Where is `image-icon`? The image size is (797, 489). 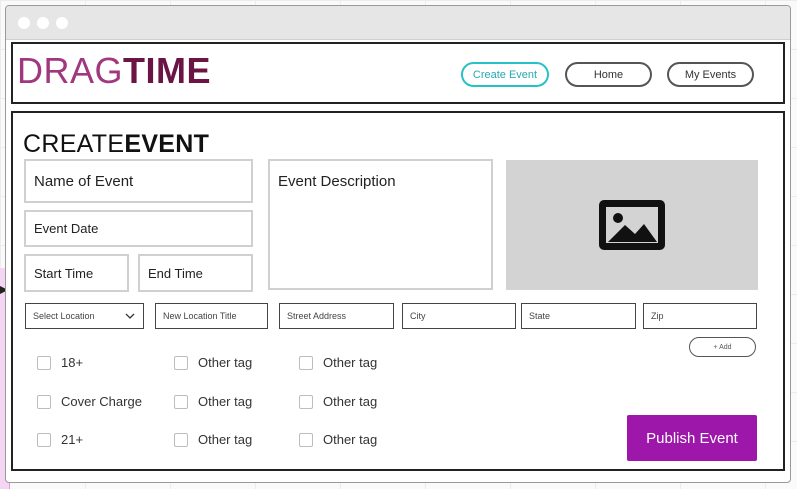
image-icon is located at coordinates (632, 225).